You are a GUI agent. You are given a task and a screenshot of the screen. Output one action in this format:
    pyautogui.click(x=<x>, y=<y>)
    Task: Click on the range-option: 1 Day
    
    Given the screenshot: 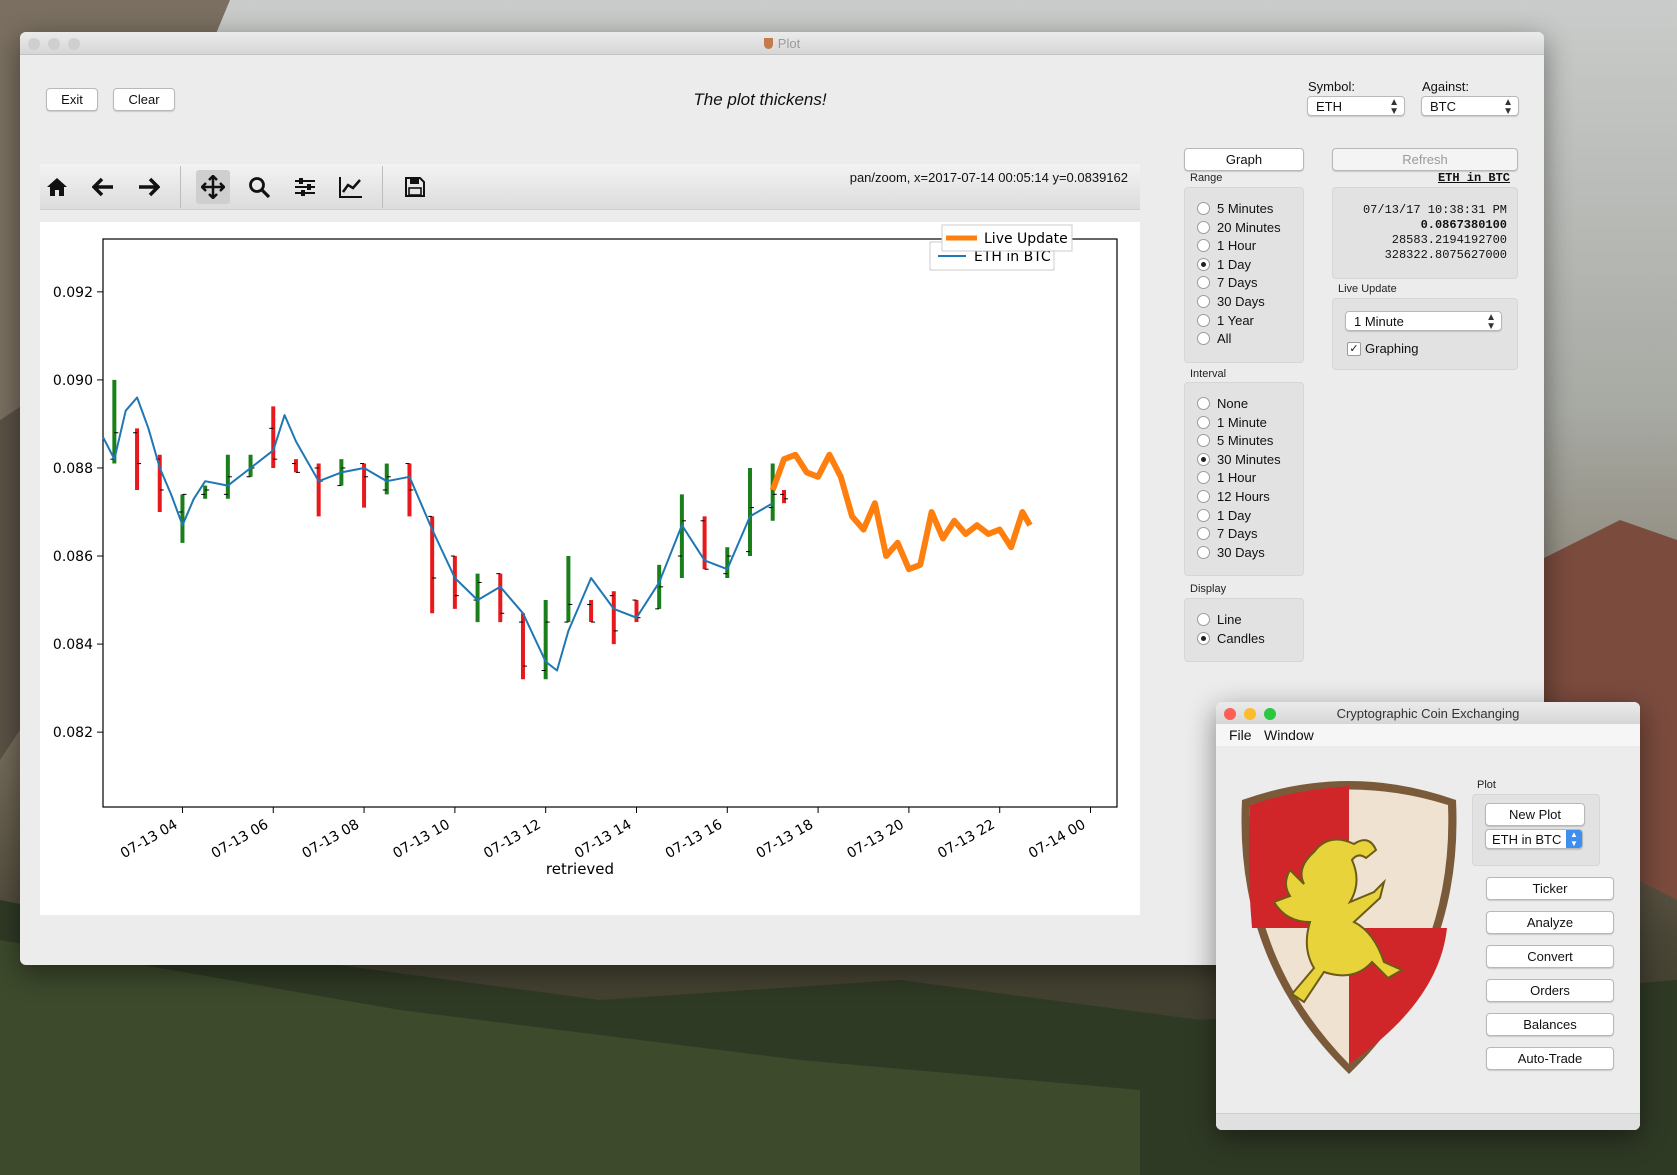 What is the action you would take?
    pyautogui.click(x=1224, y=265)
    